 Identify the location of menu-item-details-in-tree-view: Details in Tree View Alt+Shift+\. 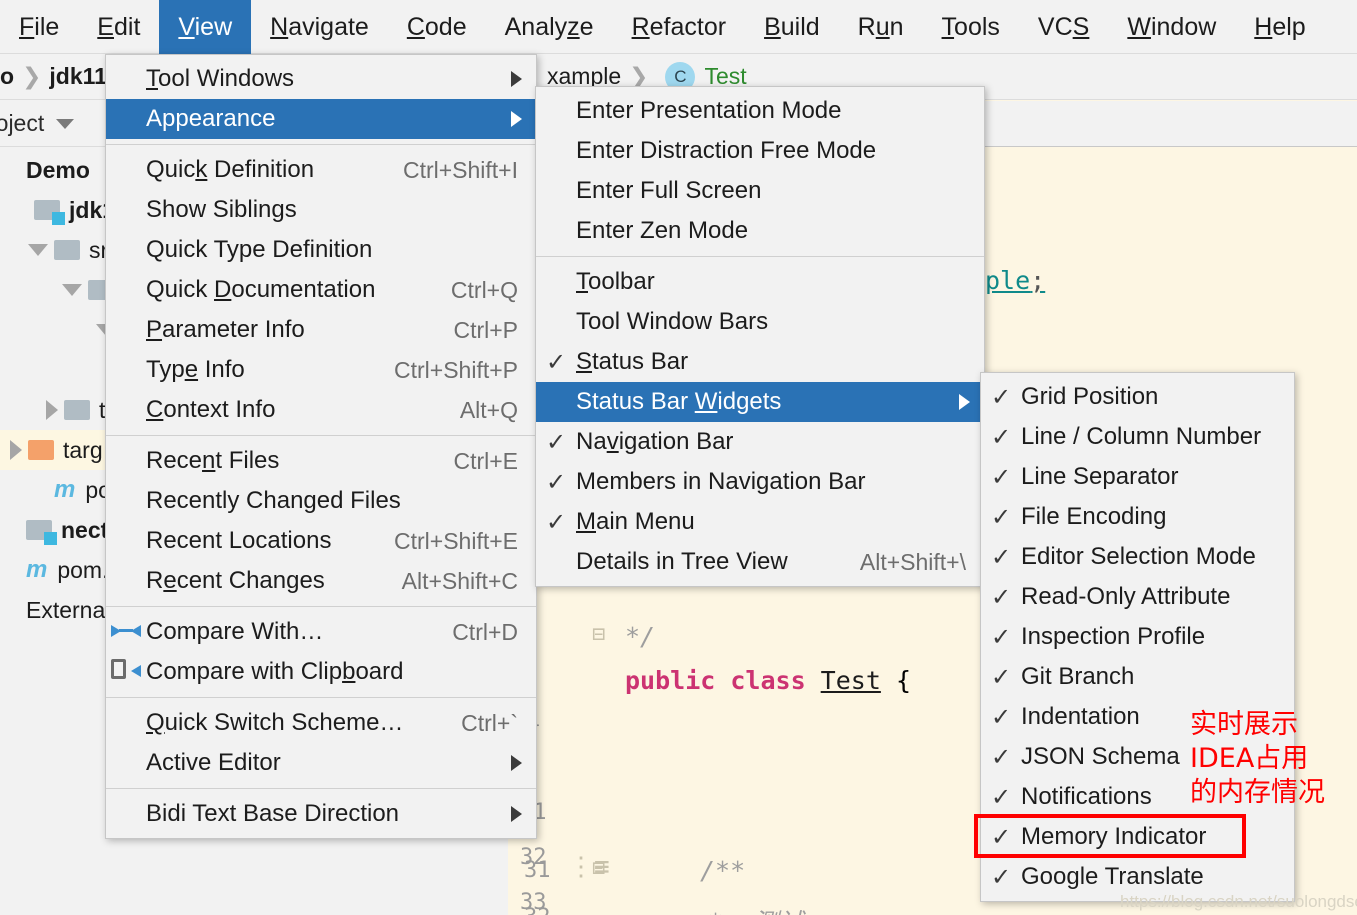
(760, 562).